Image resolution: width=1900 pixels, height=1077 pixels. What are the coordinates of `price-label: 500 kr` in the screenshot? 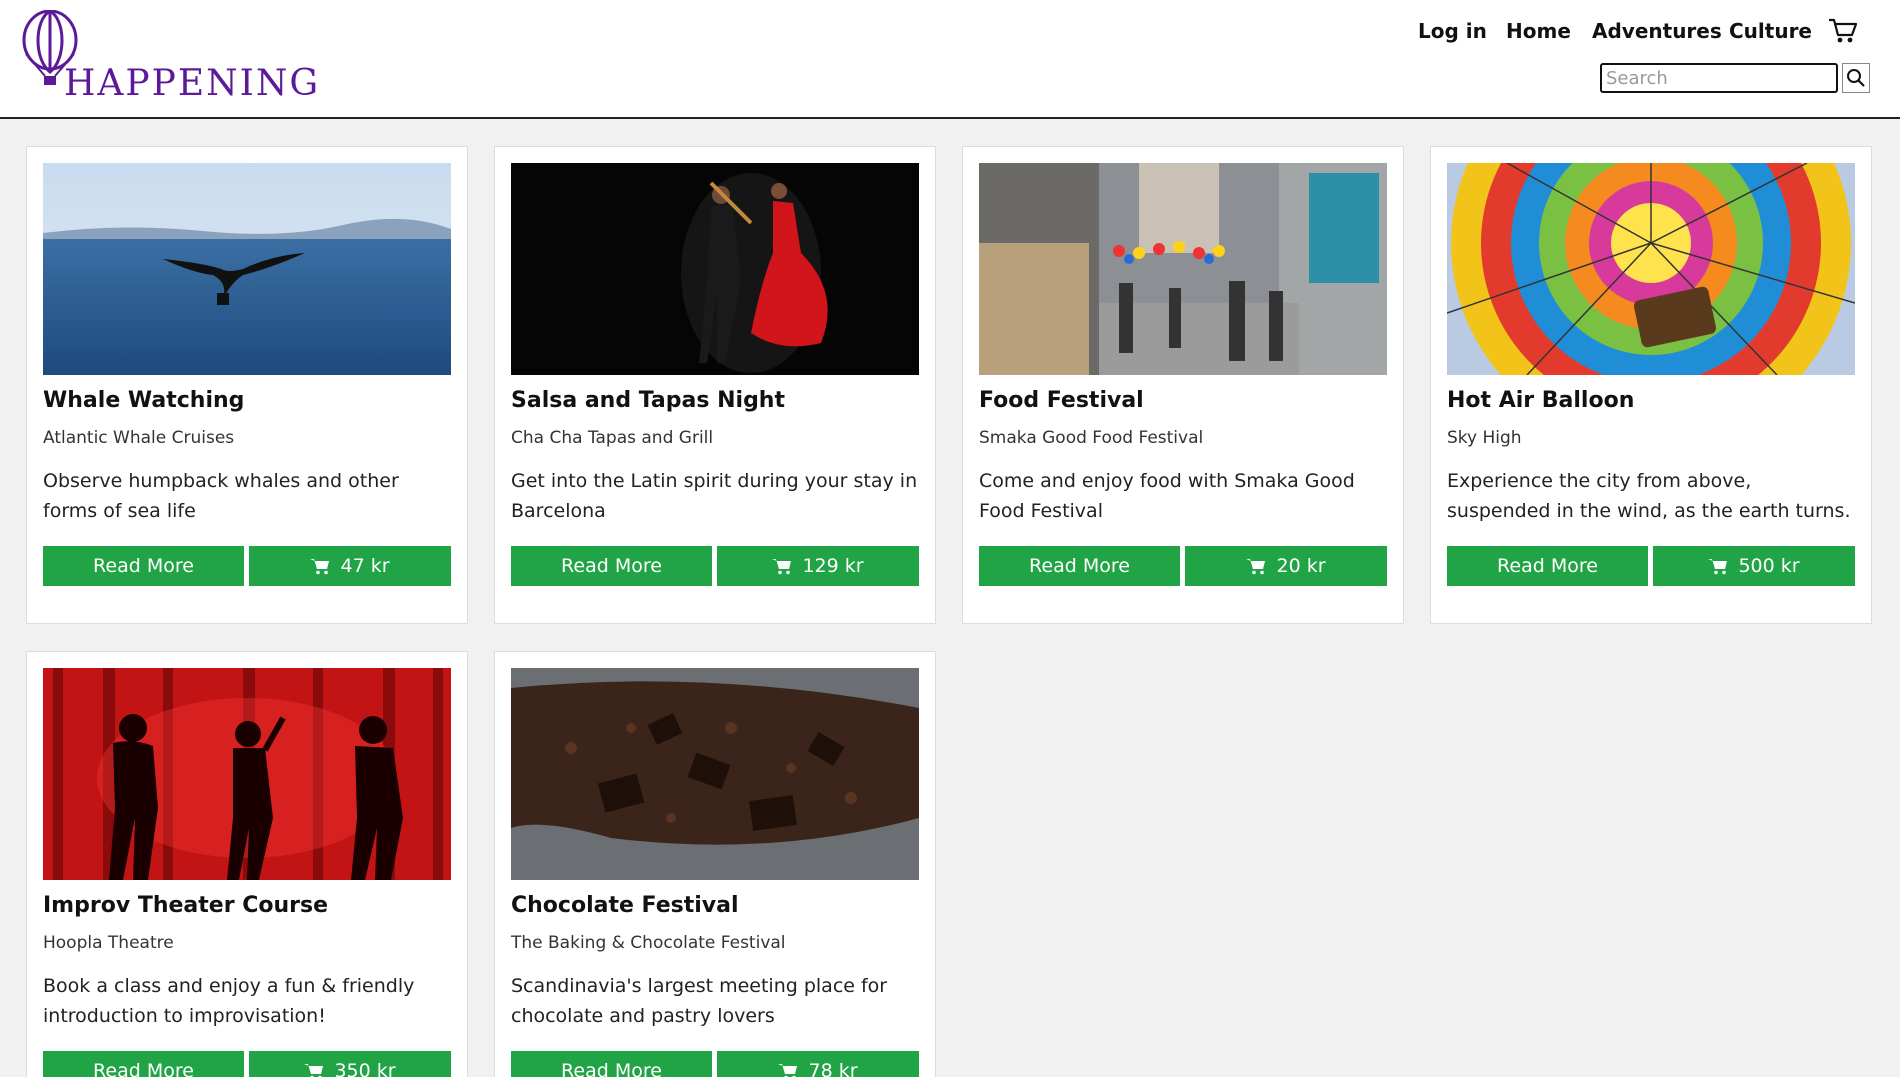 It's located at (1769, 566).